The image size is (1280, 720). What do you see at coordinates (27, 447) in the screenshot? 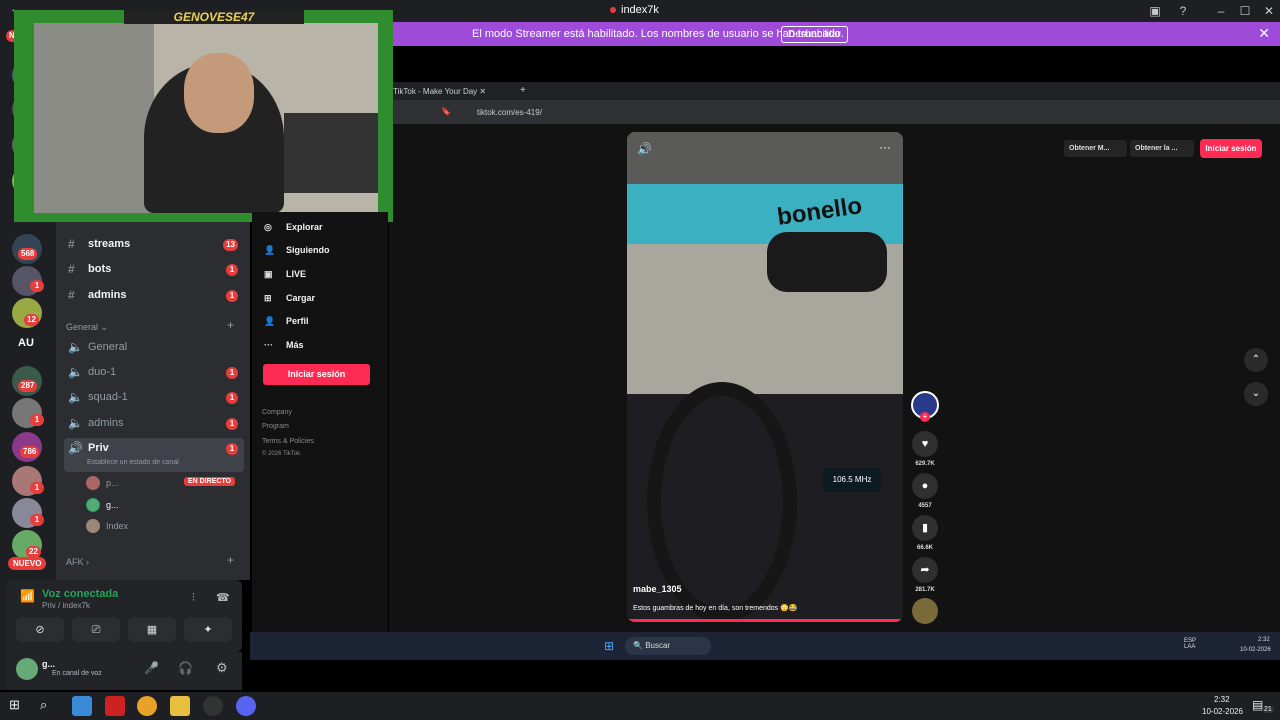
I see `server-icon: 786` at bounding box center [27, 447].